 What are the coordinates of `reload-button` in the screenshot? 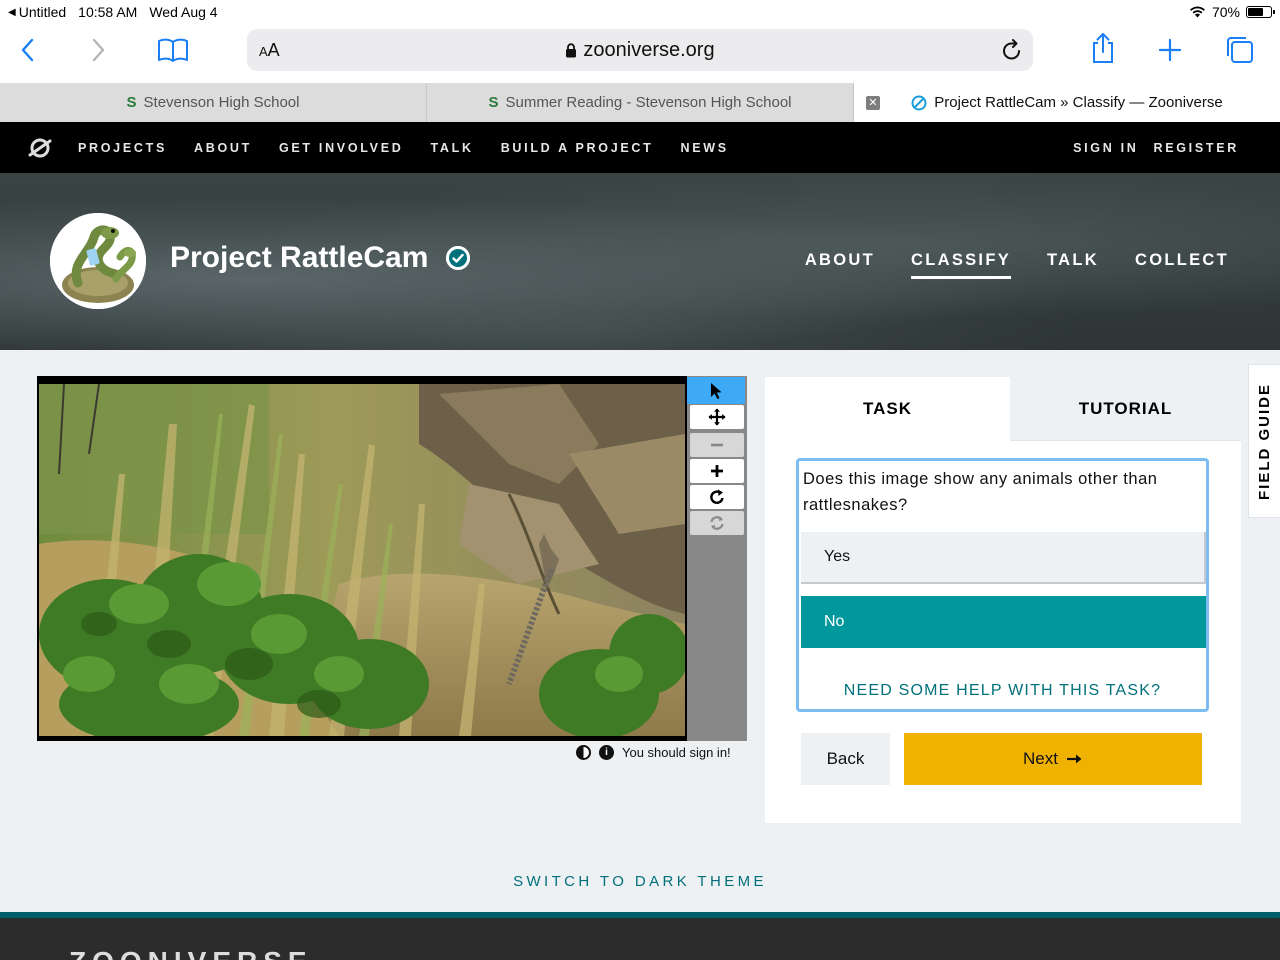 It's located at (1012, 52).